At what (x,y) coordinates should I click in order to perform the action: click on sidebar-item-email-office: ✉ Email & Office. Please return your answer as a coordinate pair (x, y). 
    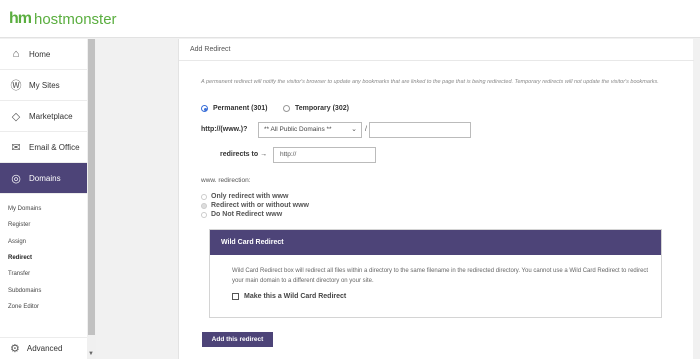
    Looking at the image, I should click on (43, 147).